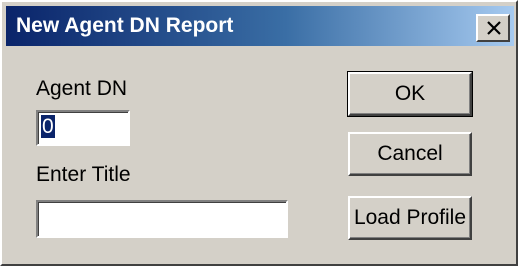 This screenshot has width=518, height=266. I want to click on close-button, so click(493, 28).